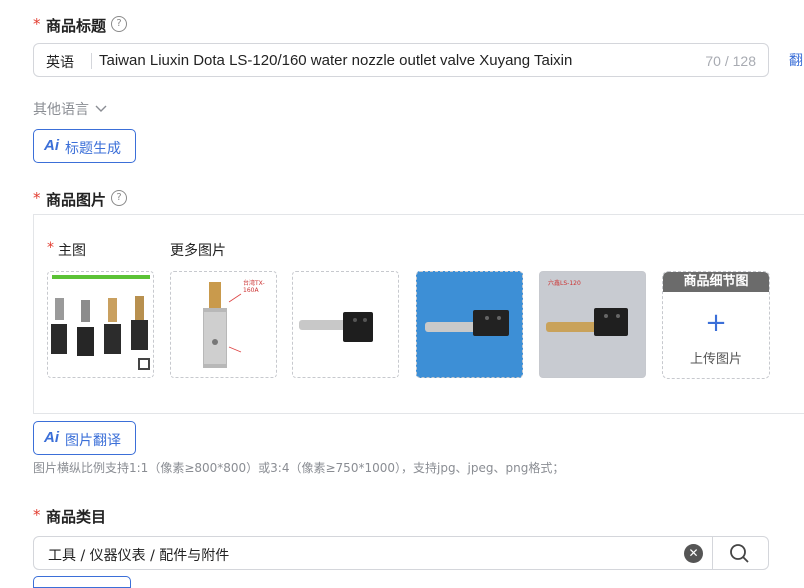 The height and width of the screenshot is (588, 804). I want to click on upload-detail-image: 商品细节图 + 上传图片, so click(716, 325).